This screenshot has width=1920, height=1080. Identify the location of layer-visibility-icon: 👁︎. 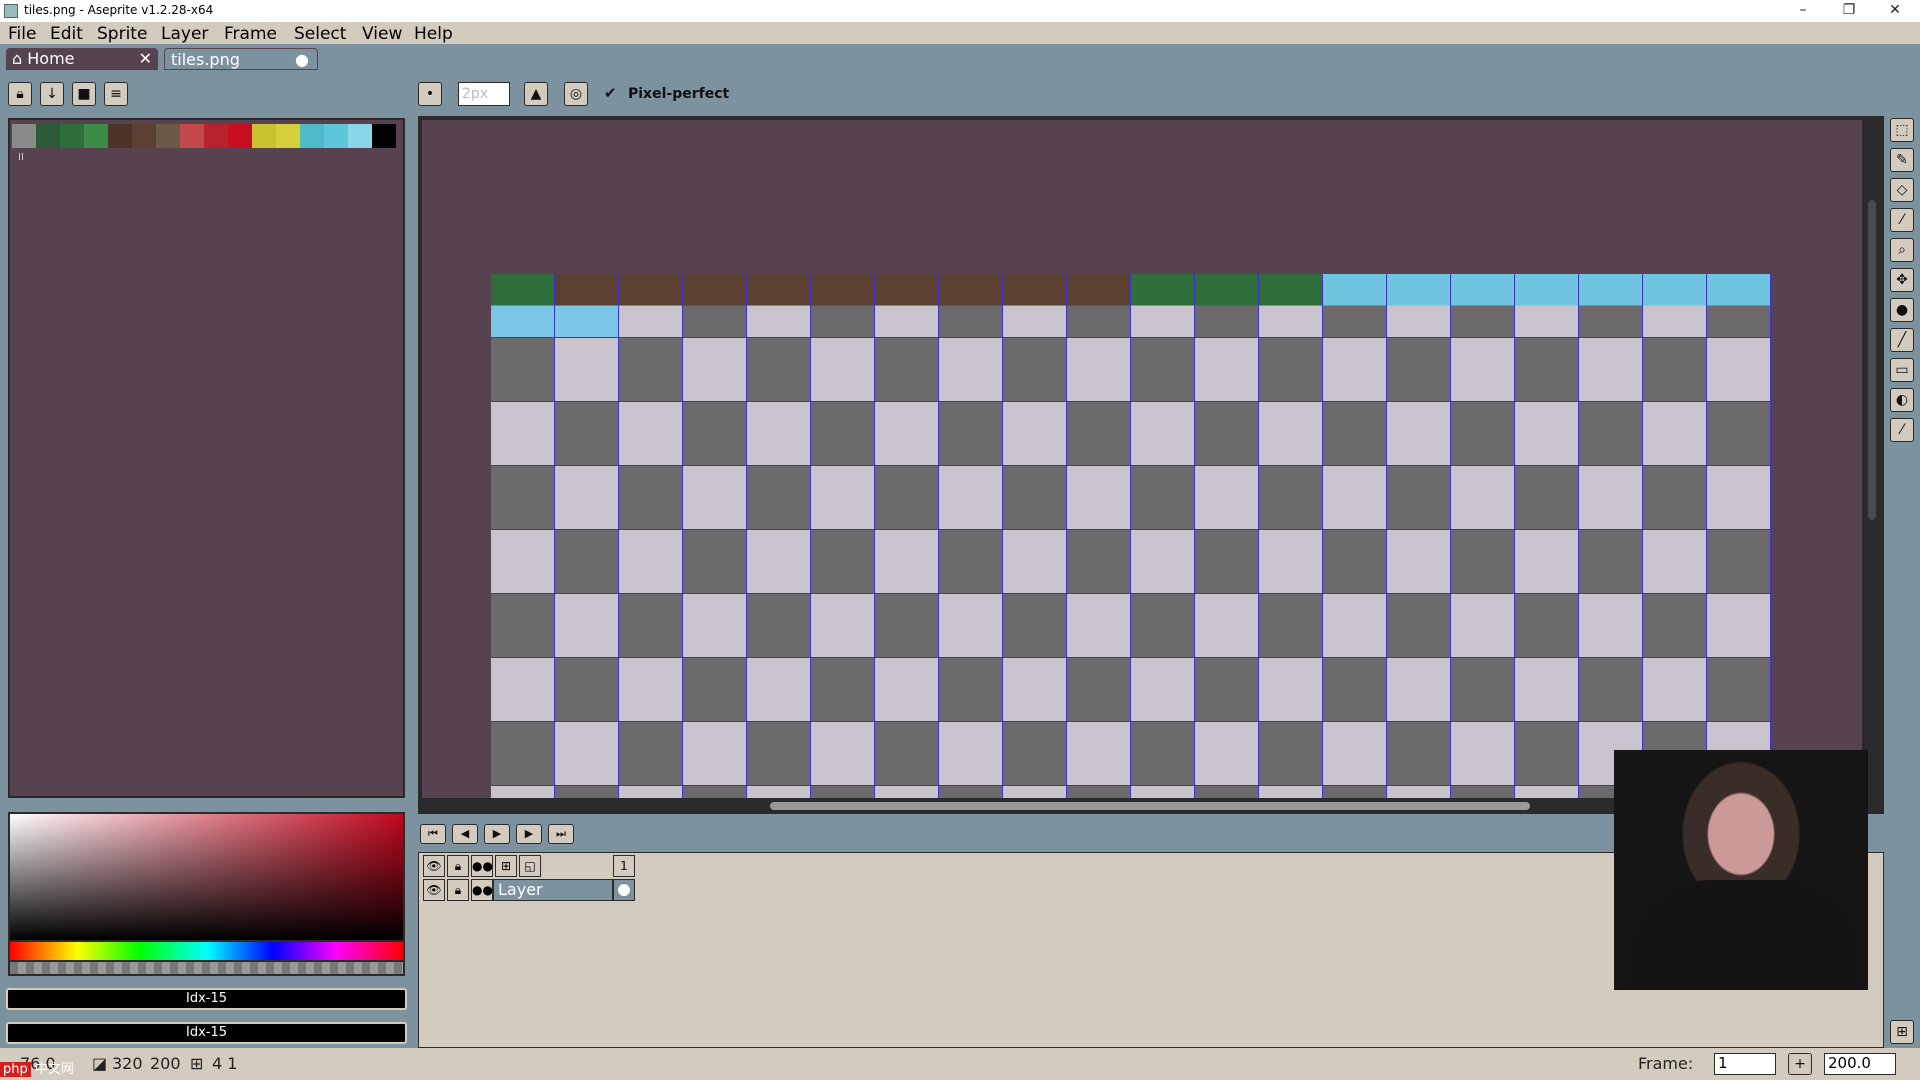
(434, 890).